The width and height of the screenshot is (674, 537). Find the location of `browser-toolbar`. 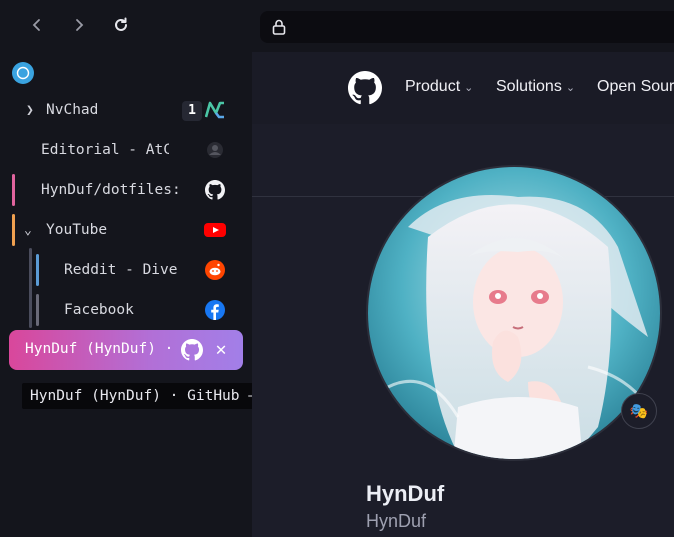

browser-toolbar is located at coordinates (337, 26).